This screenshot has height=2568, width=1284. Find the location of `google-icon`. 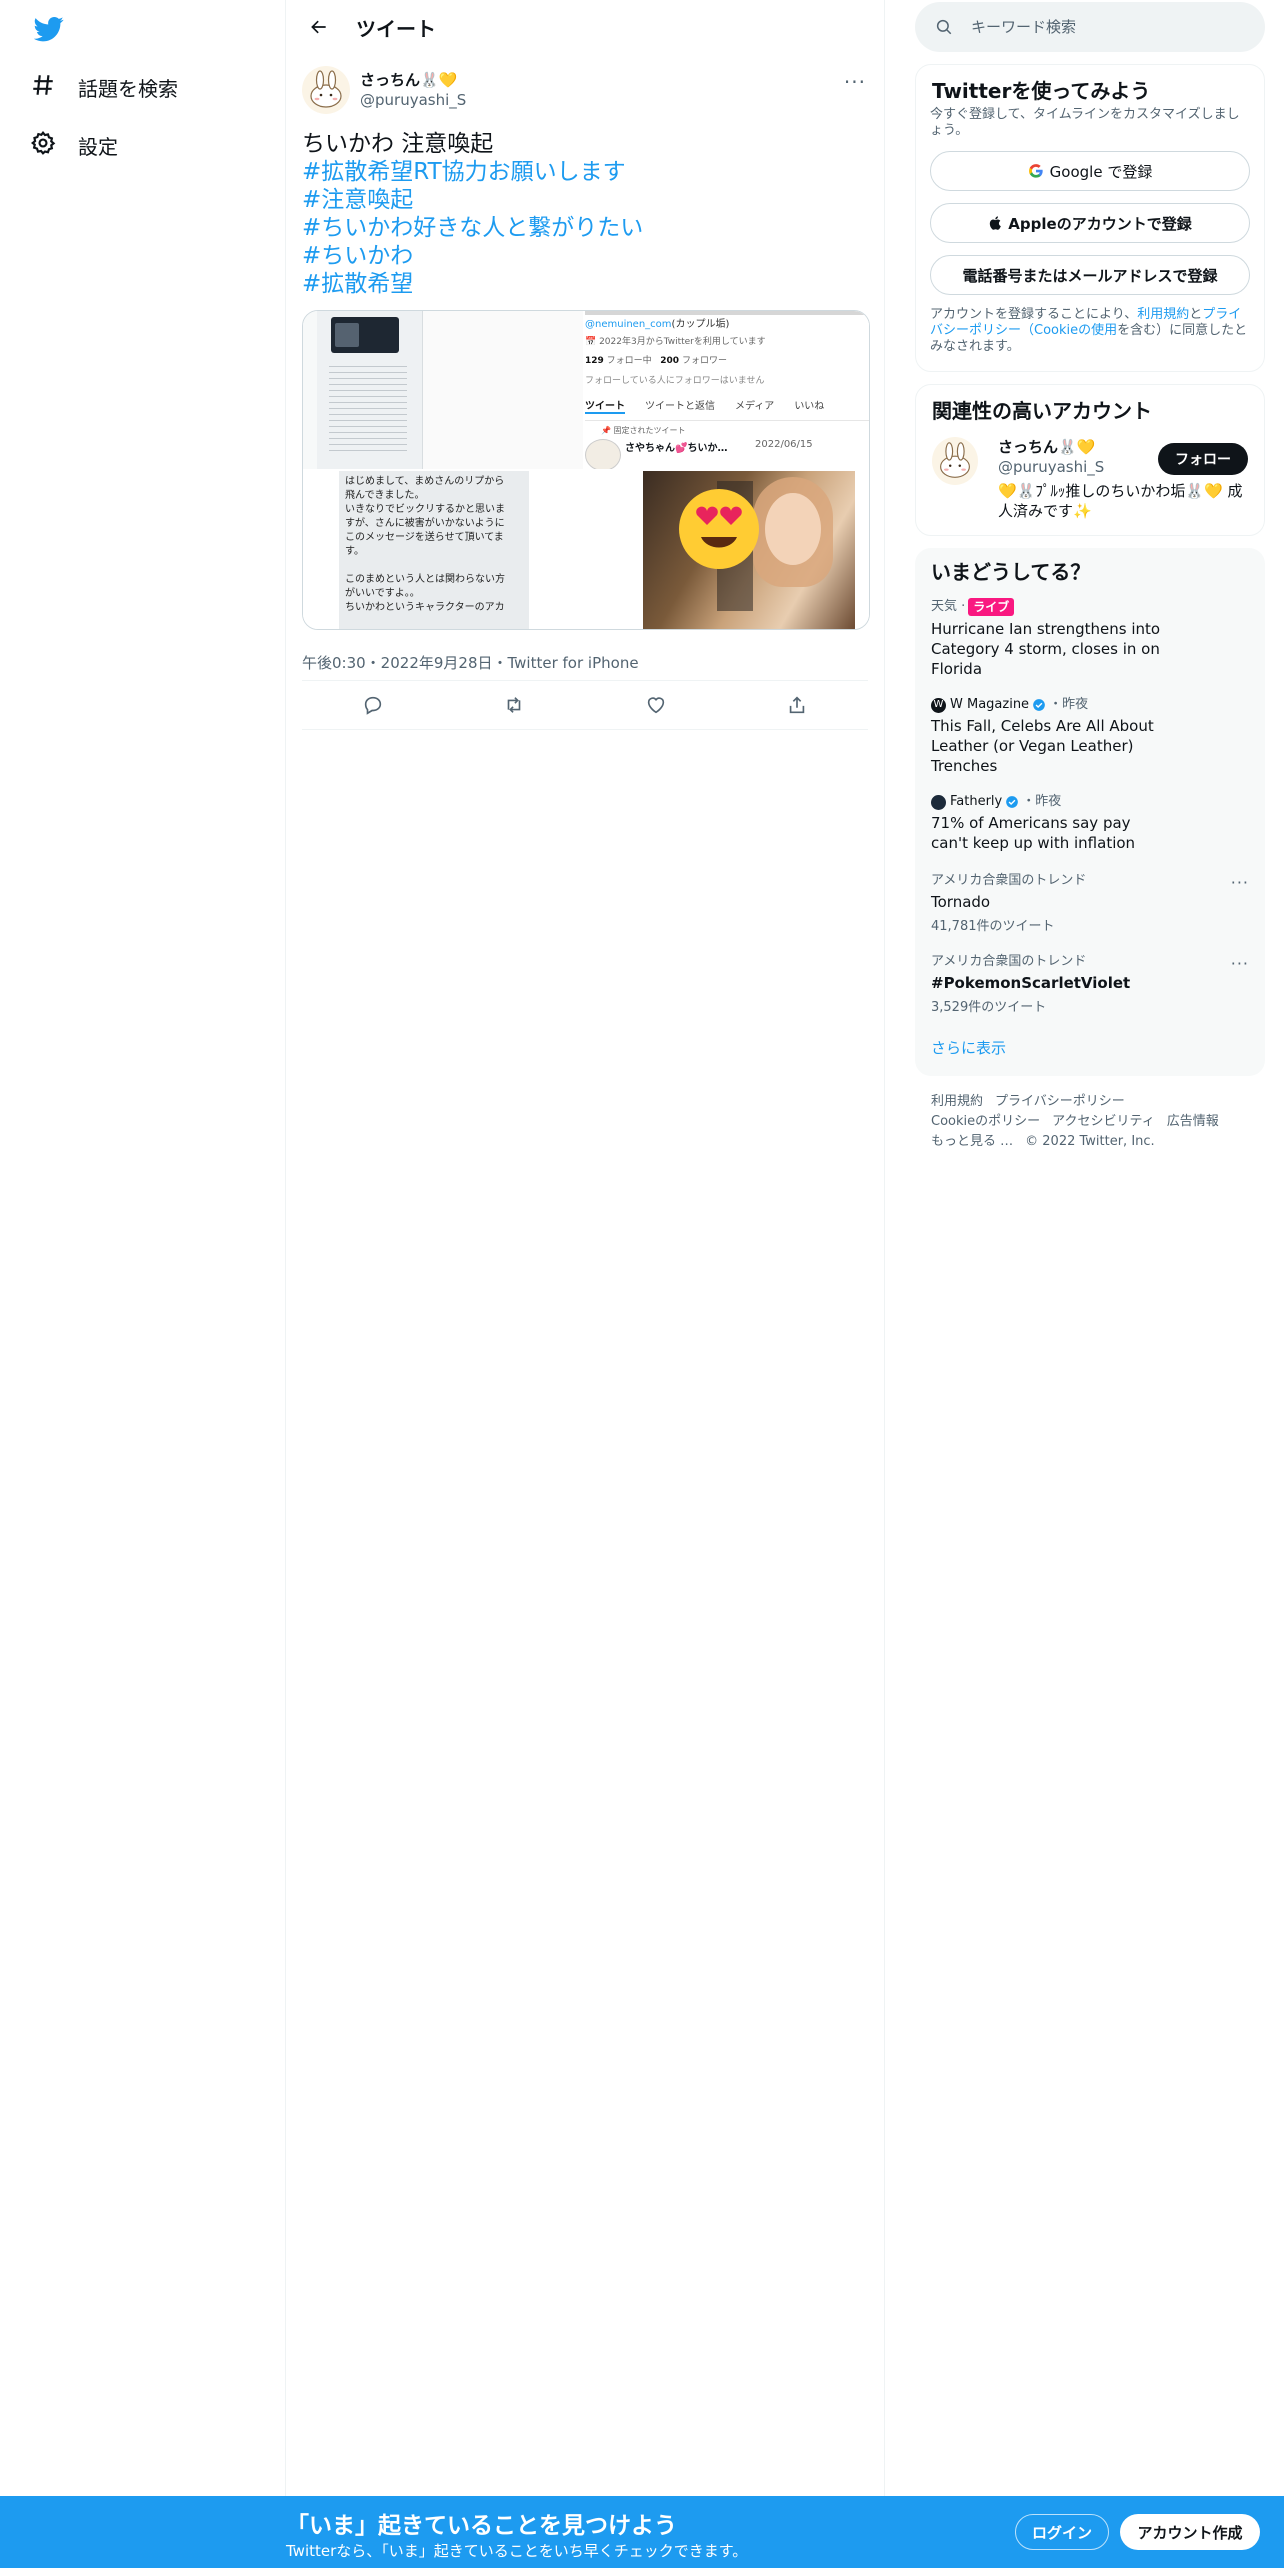

google-icon is located at coordinates (1035, 171).